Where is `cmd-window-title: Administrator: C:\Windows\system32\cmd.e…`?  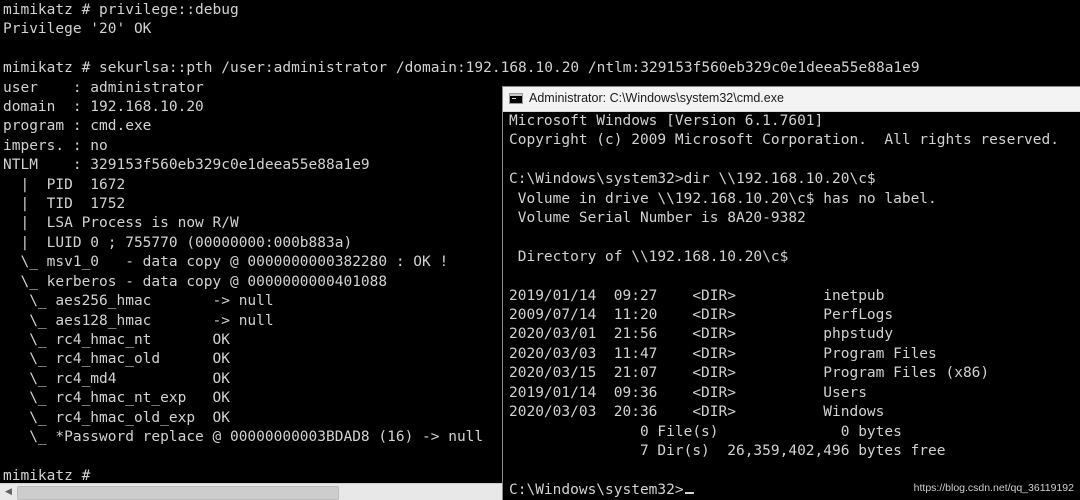
cmd-window-title: Administrator: C:\Windows\system32\cmd.e… is located at coordinates (656, 98).